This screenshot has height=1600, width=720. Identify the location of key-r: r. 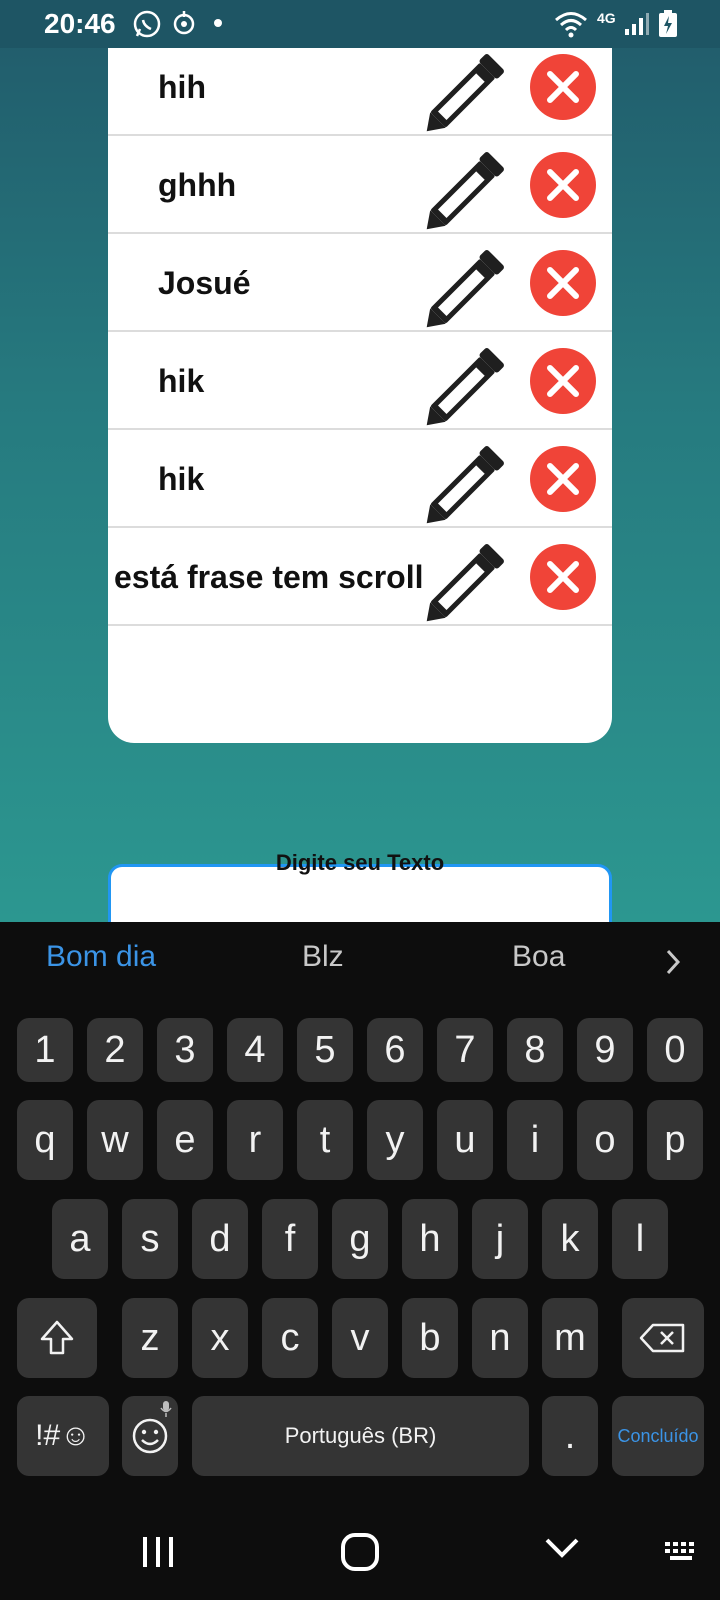
(255, 1140).